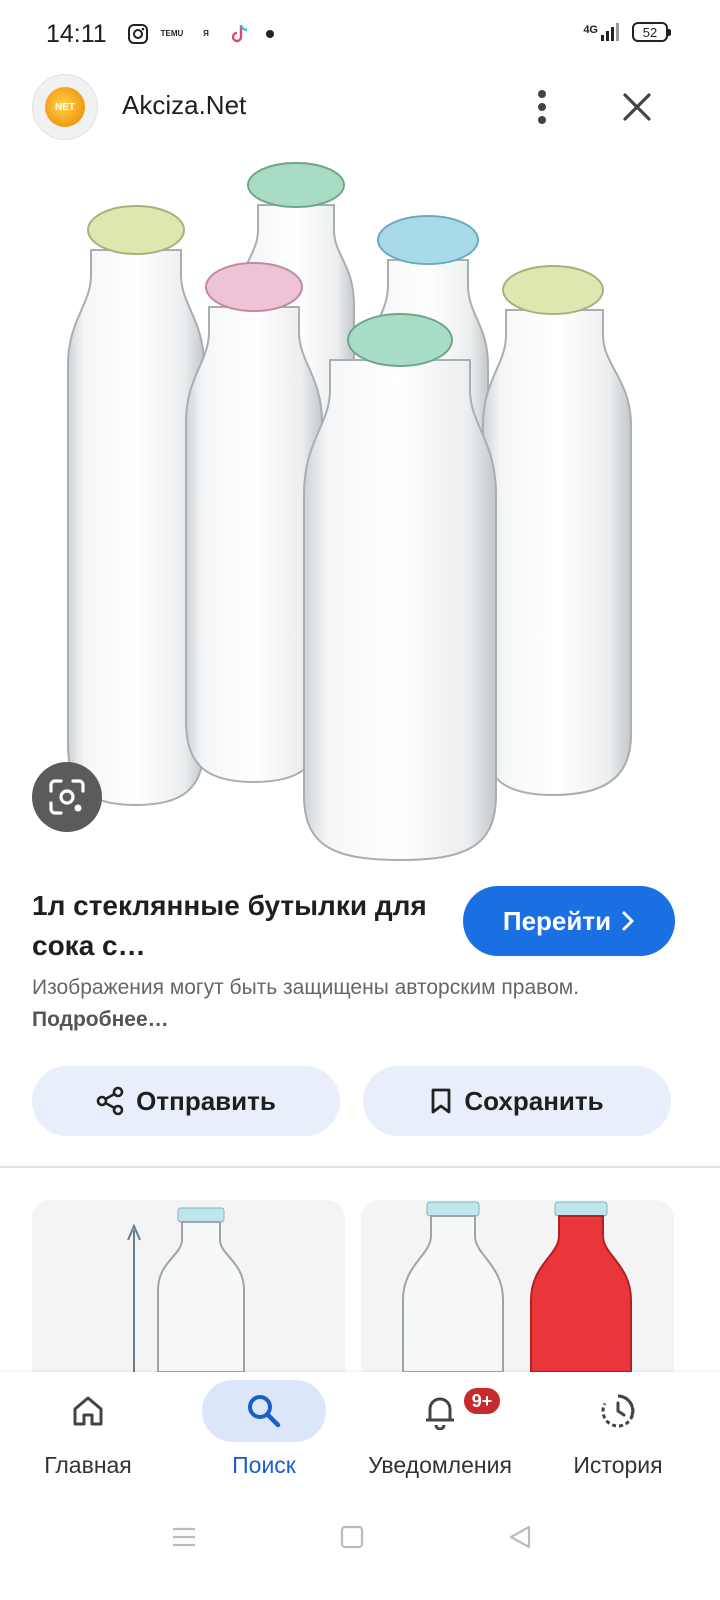  I want to click on google-lens-button, so click(67, 797).